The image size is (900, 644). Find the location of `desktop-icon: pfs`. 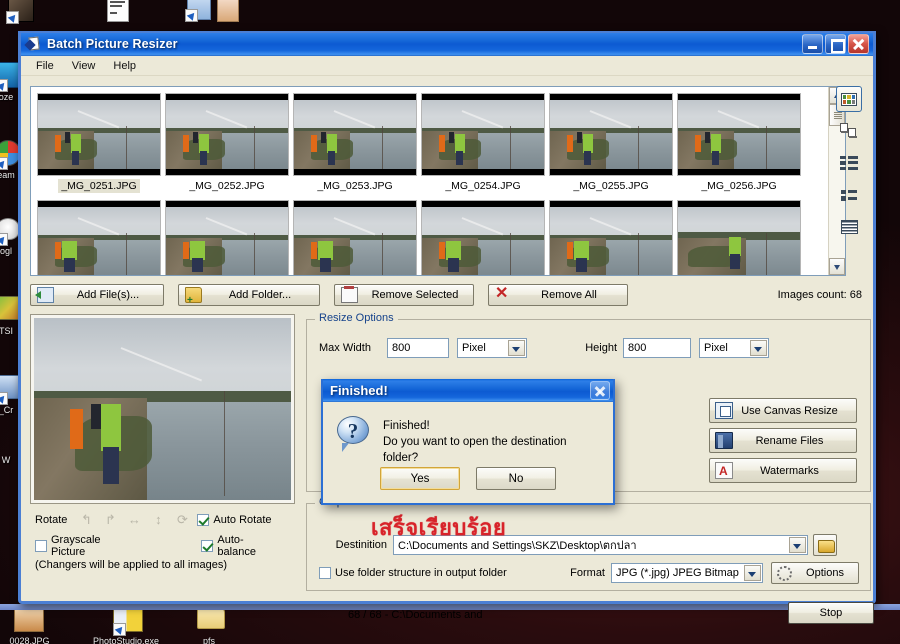

desktop-icon: pfs is located at coordinates (209, 625).